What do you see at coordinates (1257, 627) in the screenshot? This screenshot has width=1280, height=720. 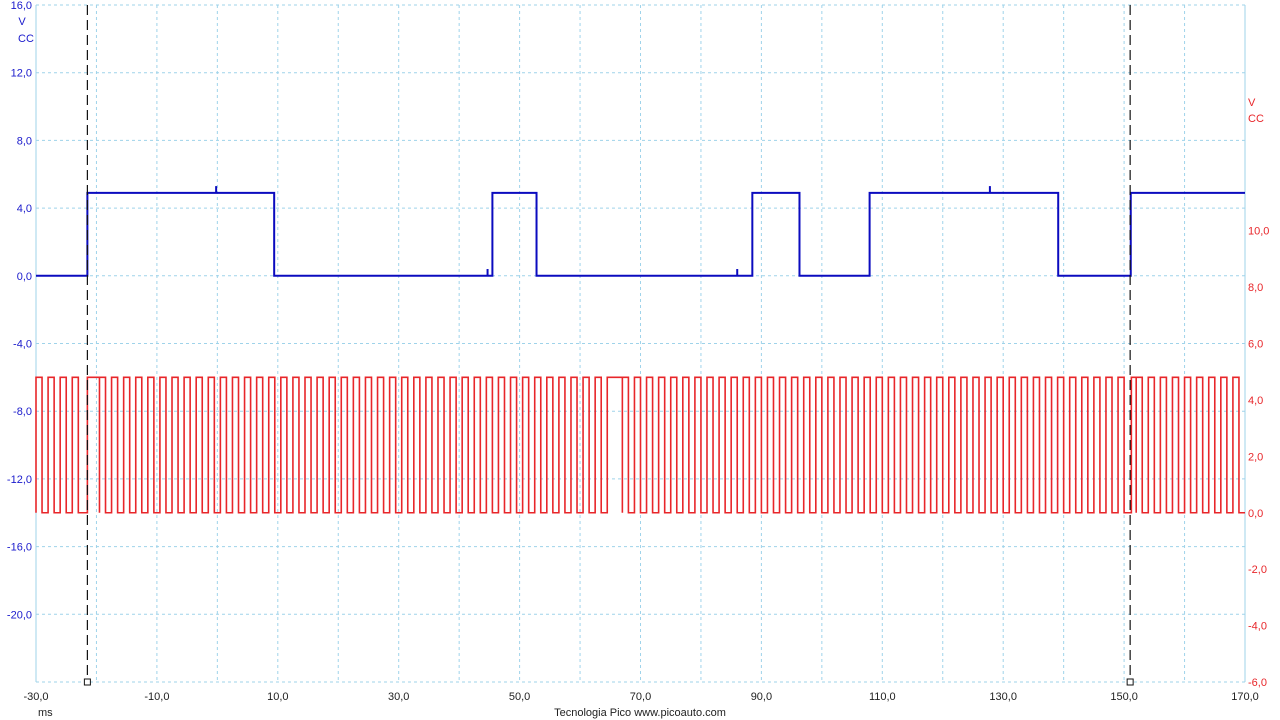 I see `right-tick-label: -4,0` at bounding box center [1257, 627].